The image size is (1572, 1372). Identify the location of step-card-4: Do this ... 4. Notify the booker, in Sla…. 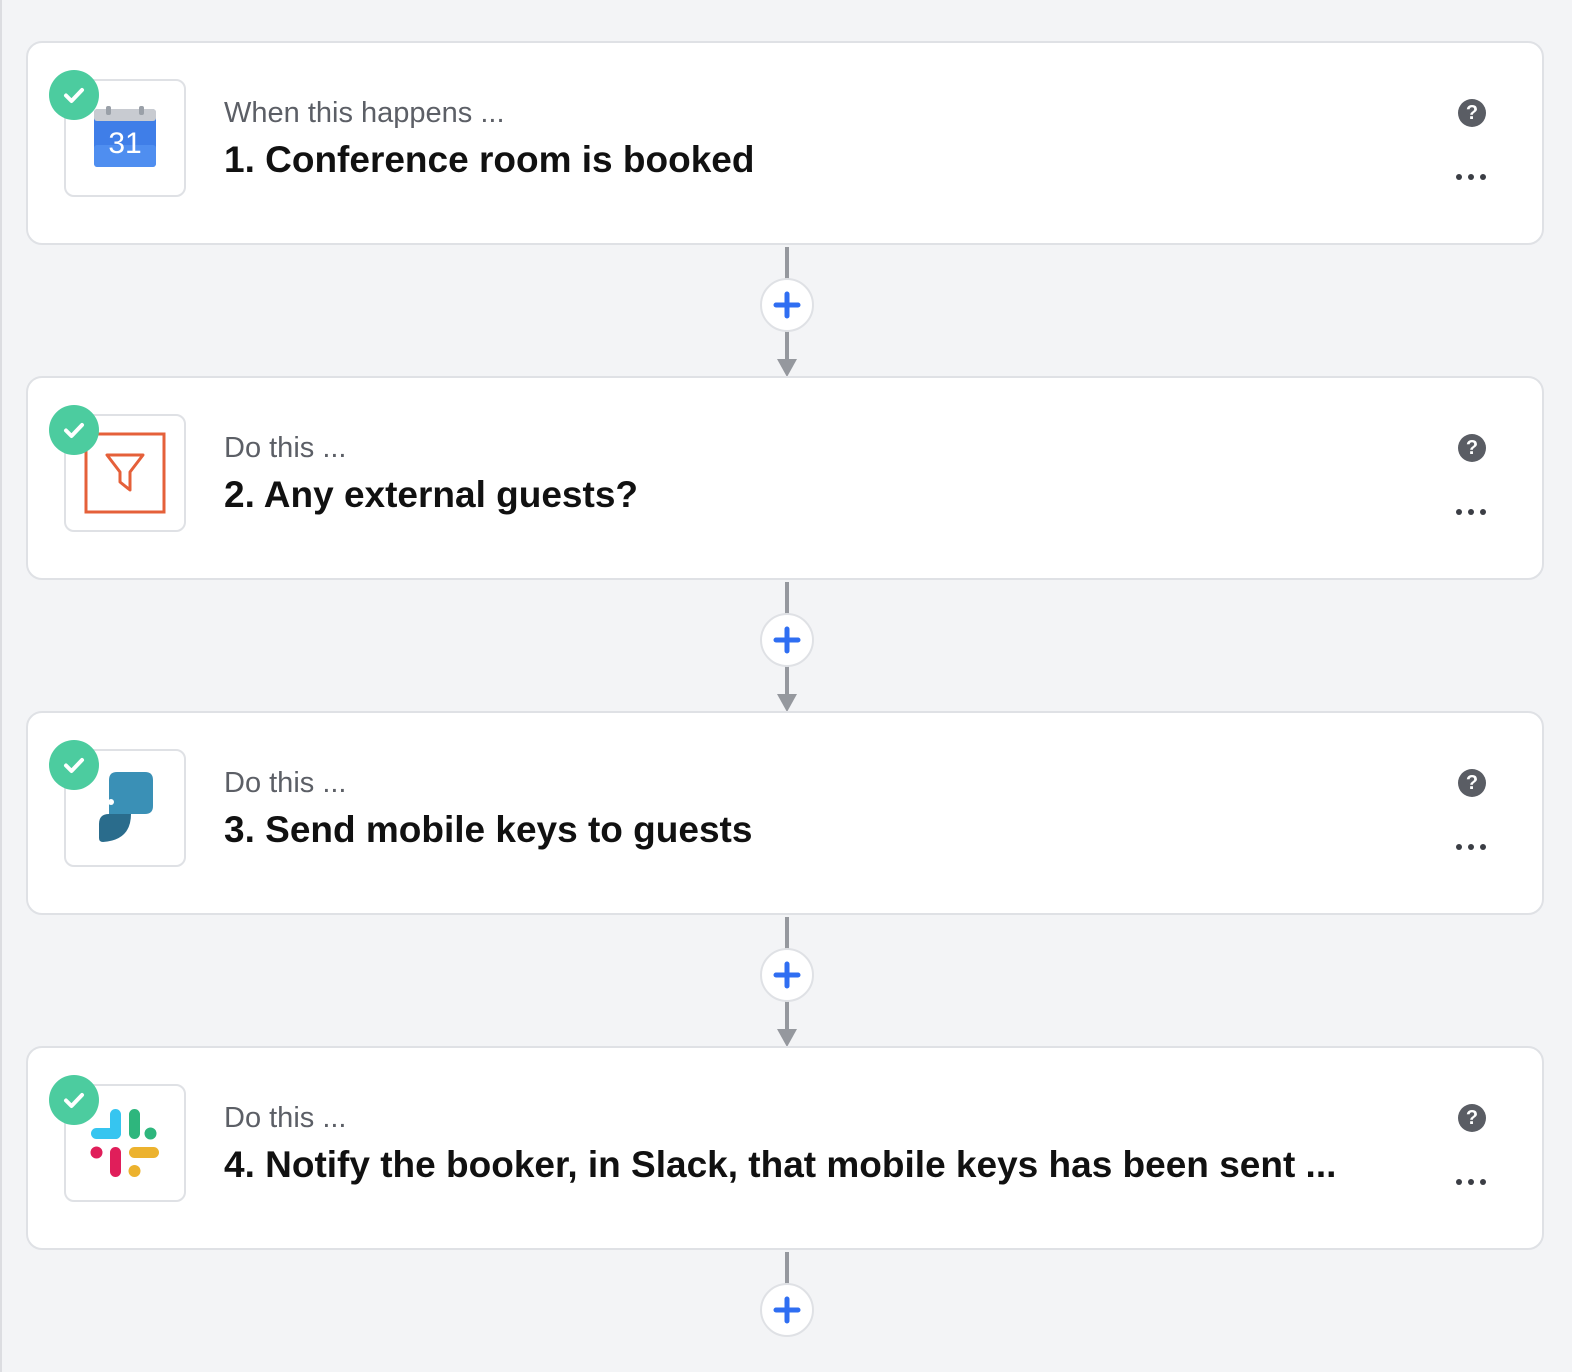
(785, 1148).